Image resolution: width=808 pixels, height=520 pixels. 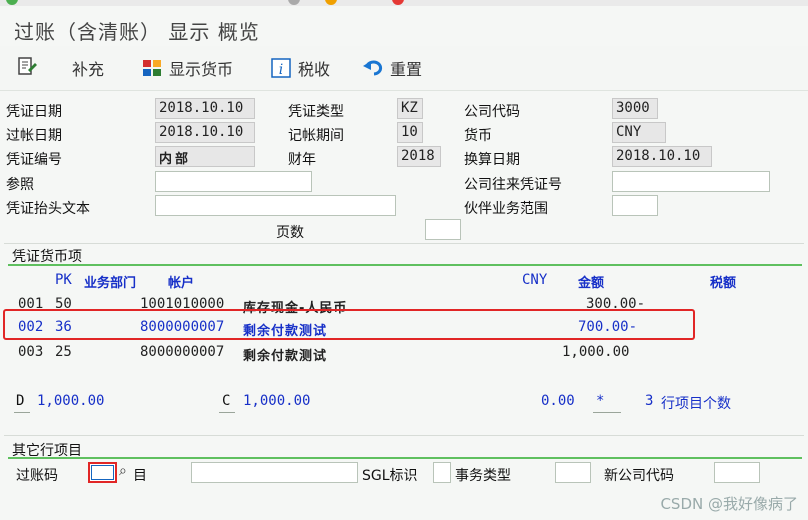 What do you see at coordinates (48, 209) in the screenshot?
I see `header-text-label: 凭证抬头文本` at bounding box center [48, 209].